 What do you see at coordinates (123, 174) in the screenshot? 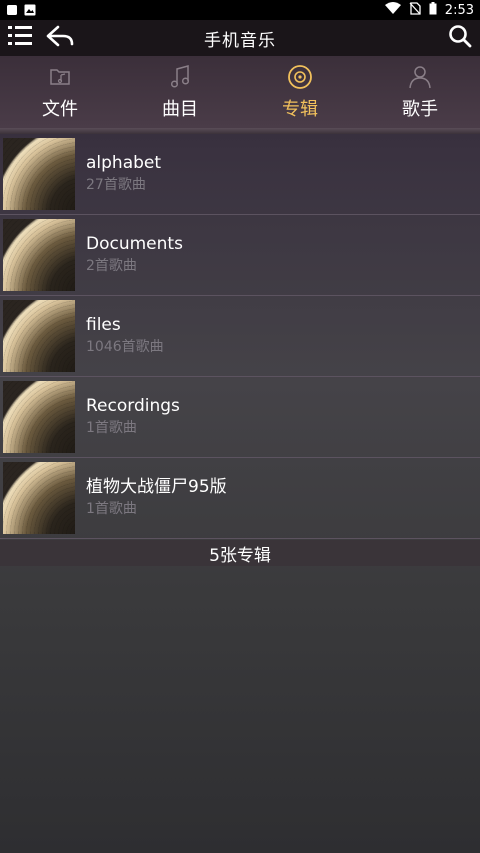
I see `album-text: alphabet 27首歌曲` at bounding box center [123, 174].